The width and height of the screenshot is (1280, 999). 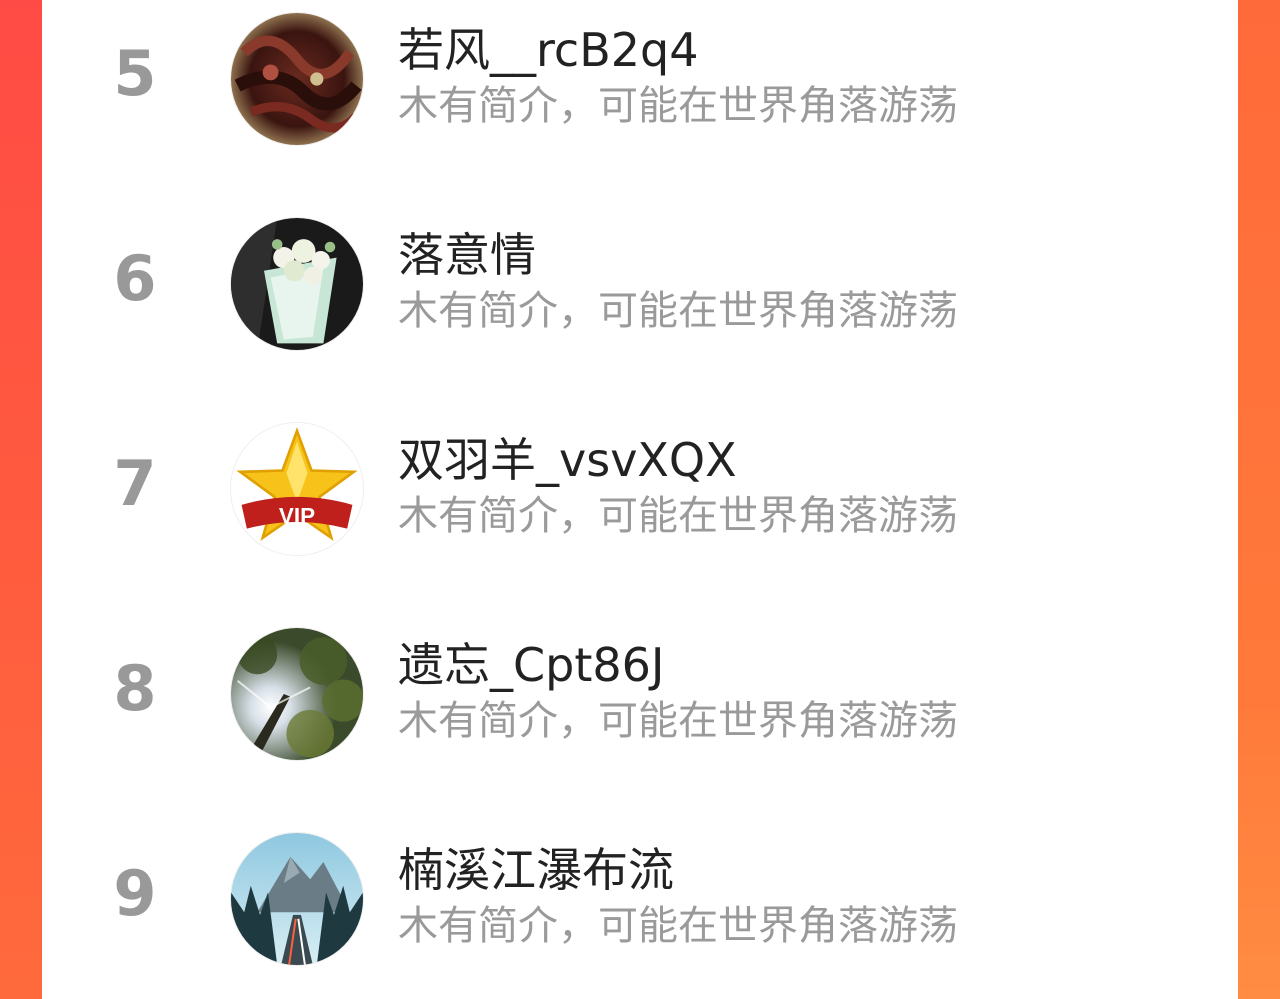 I want to click on rank-number: 8, so click(x=135, y=688).